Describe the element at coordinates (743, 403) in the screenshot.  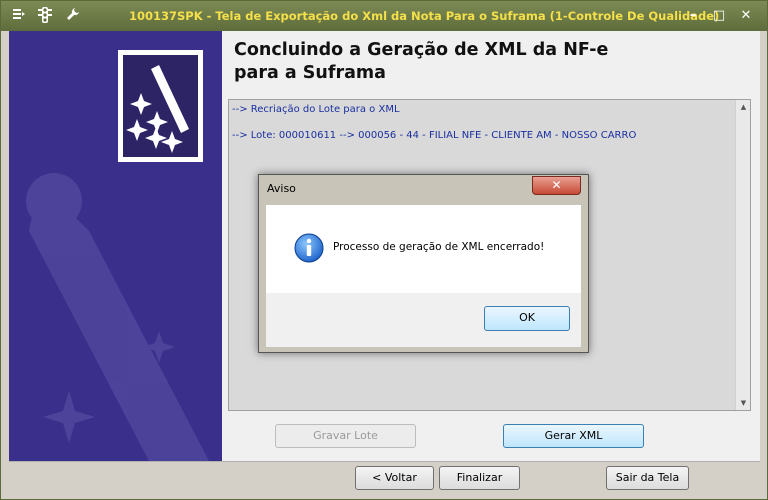
I see `scroll-down-arrow-icon: ▼` at that location.